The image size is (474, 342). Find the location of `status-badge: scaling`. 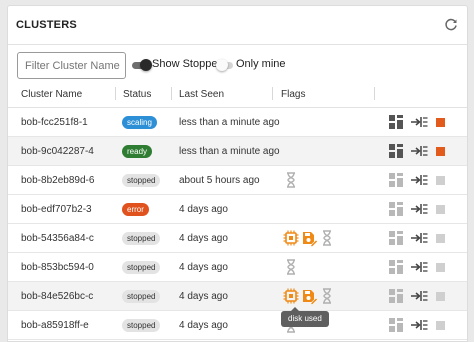

status-badge: scaling is located at coordinates (139, 122).